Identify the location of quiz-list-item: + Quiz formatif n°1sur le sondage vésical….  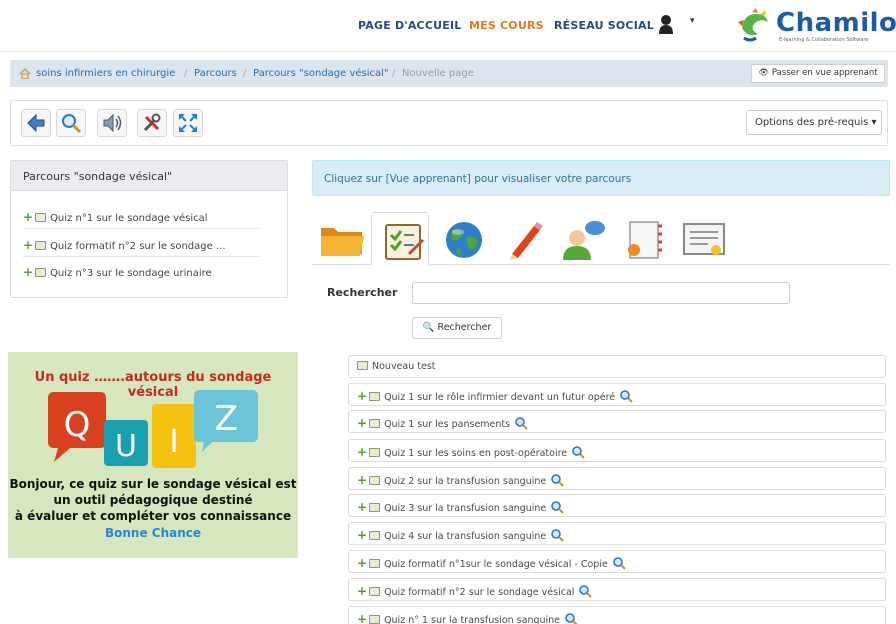
(617, 561).